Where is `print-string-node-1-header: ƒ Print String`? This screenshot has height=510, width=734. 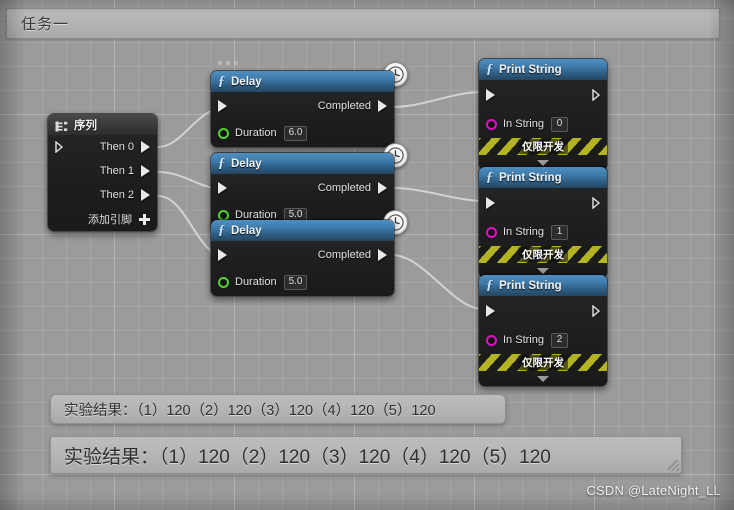
print-string-node-1-header: ƒ Print String is located at coordinates (543, 69).